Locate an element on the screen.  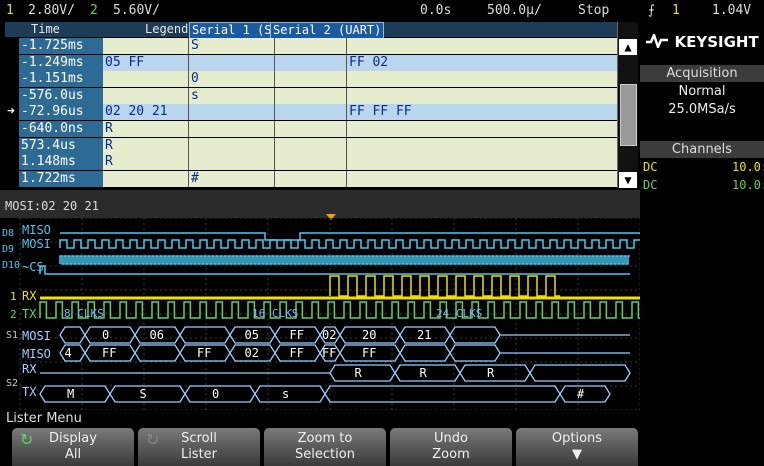
table-row: -576.0us s is located at coordinates (312, 95).